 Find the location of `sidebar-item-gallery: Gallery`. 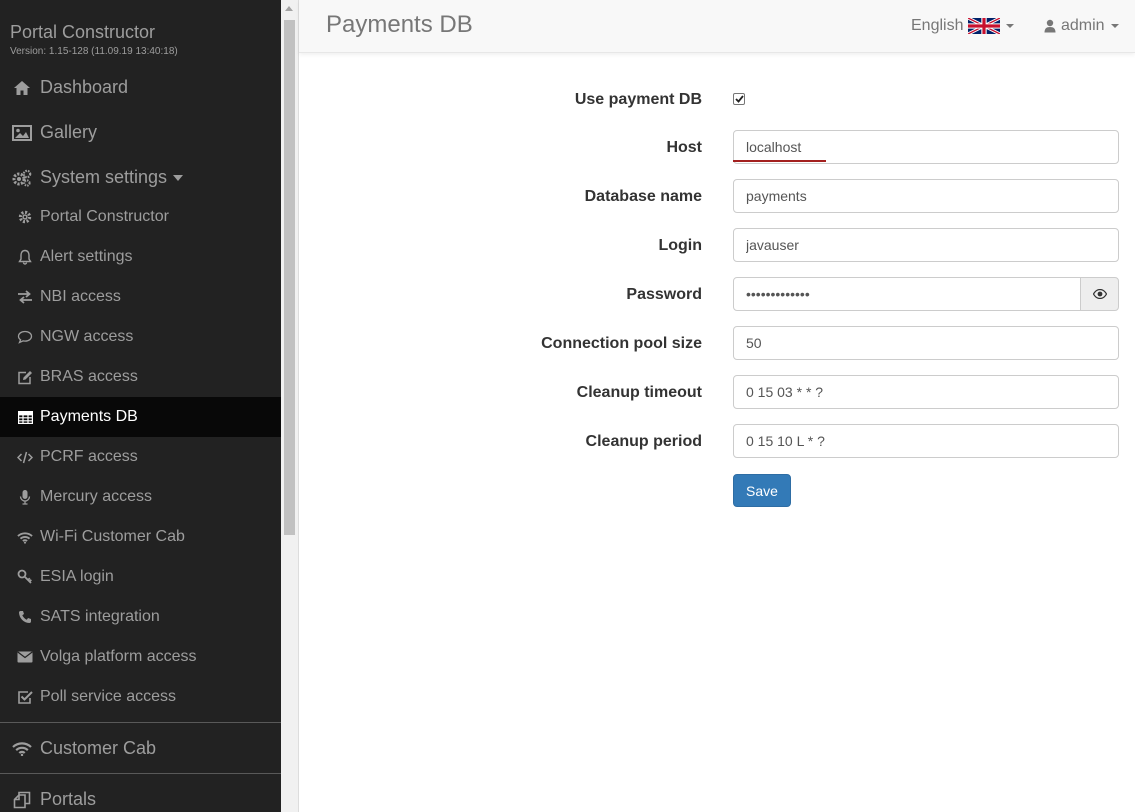

sidebar-item-gallery: Gallery is located at coordinates (140, 132).